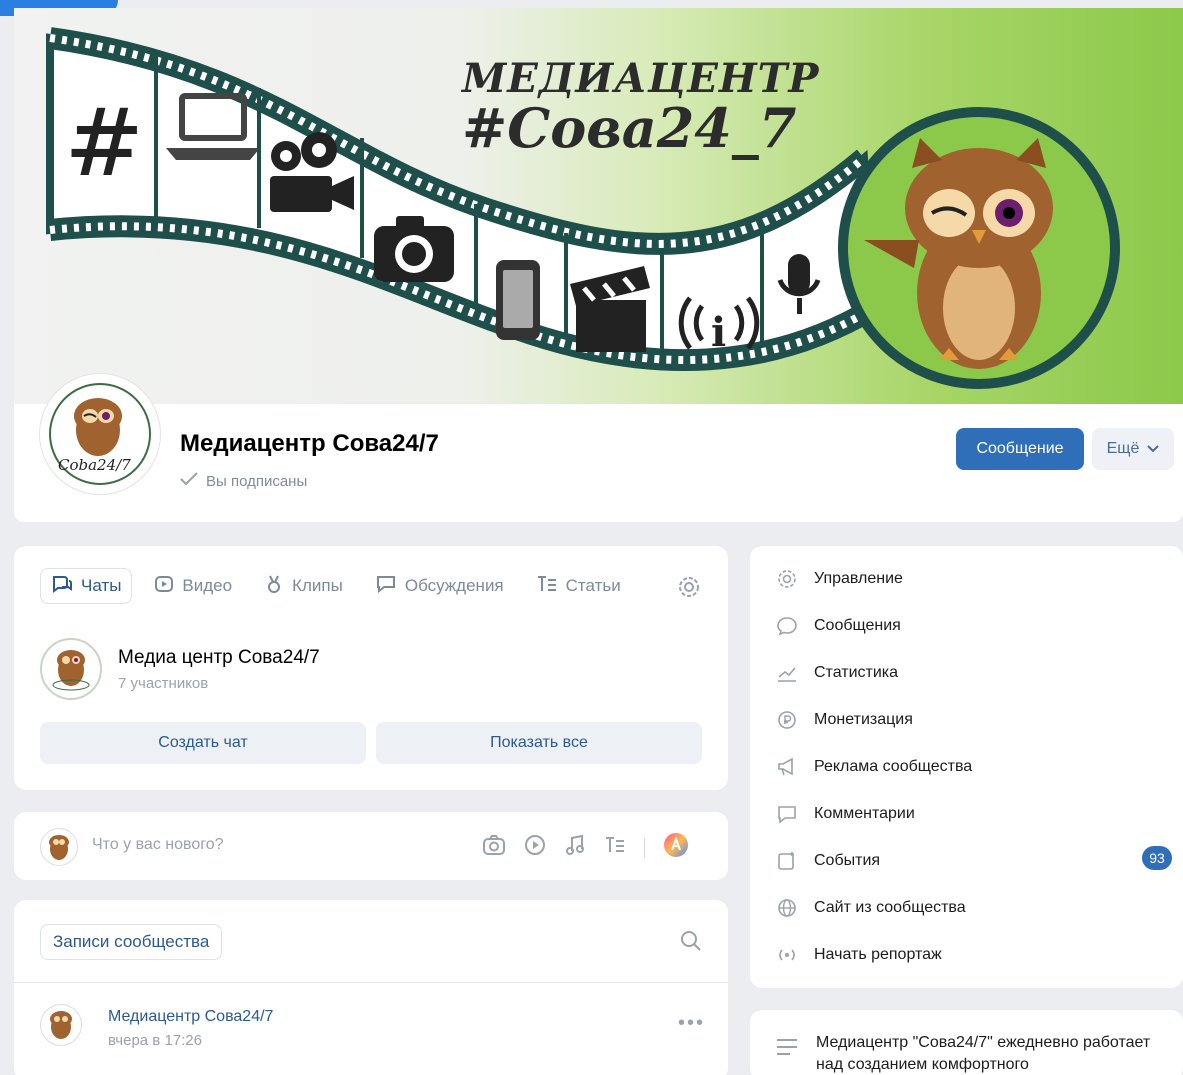  What do you see at coordinates (890, 907) in the screenshot?
I see `menu-label: Сайт из сообщества` at bounding box center [890, 907].